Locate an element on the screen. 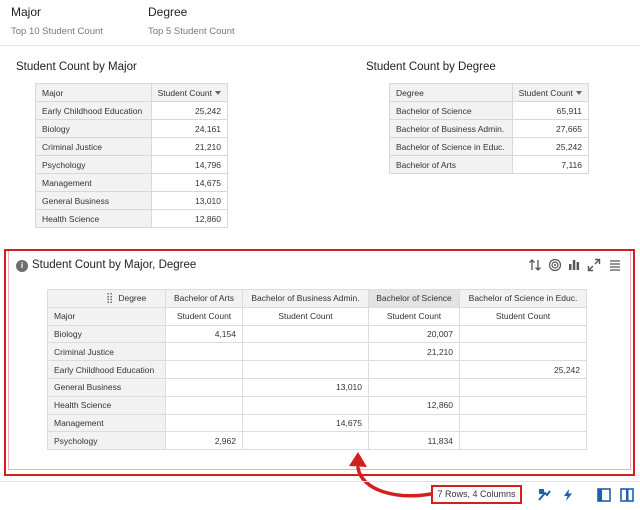  major-count-col-label: Student Count is located at coordinates (184, 92).